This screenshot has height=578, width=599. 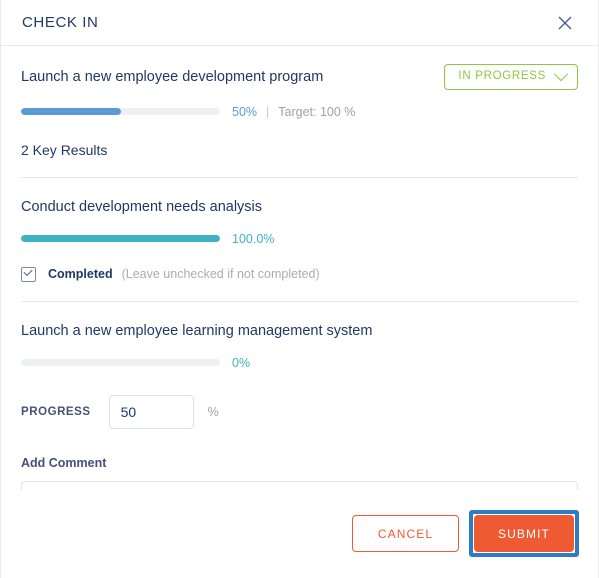 I want to click on objective-progress-row: 50% | Target: 100 %, so click(x=299, y=112).